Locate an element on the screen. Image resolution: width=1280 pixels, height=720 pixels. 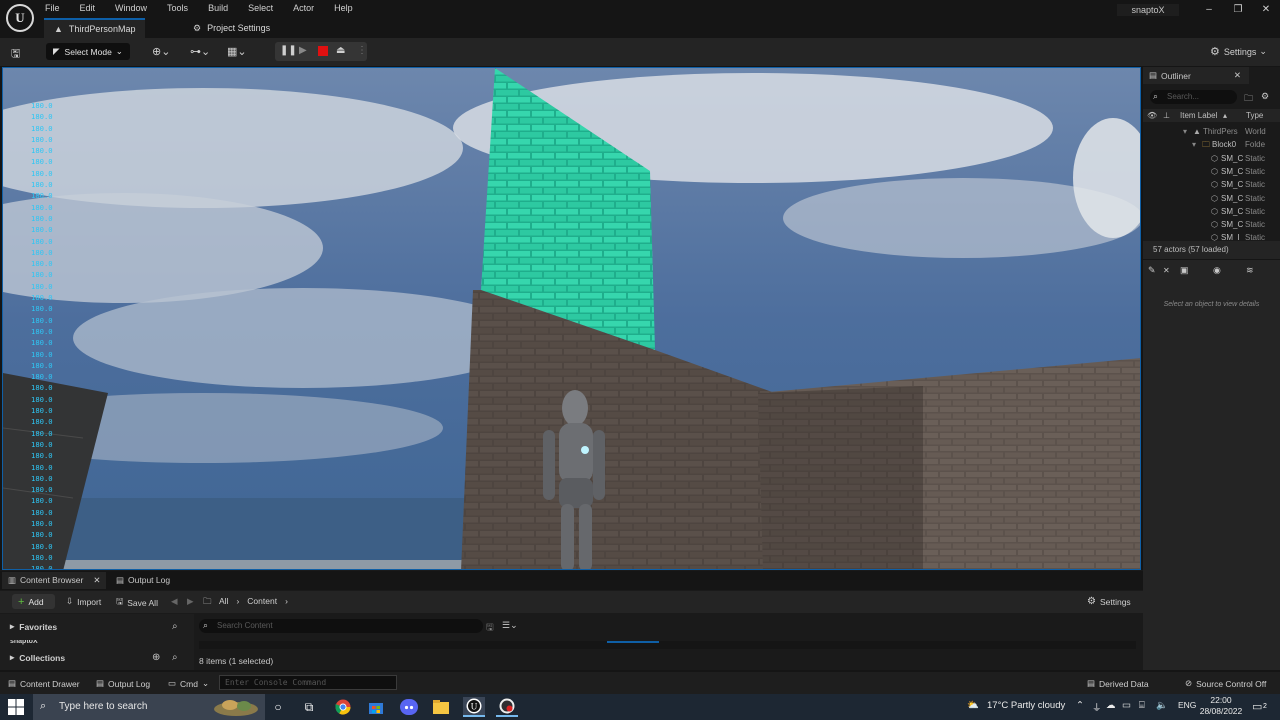
menu-edit: Edit is located at coordinates (88, 8).